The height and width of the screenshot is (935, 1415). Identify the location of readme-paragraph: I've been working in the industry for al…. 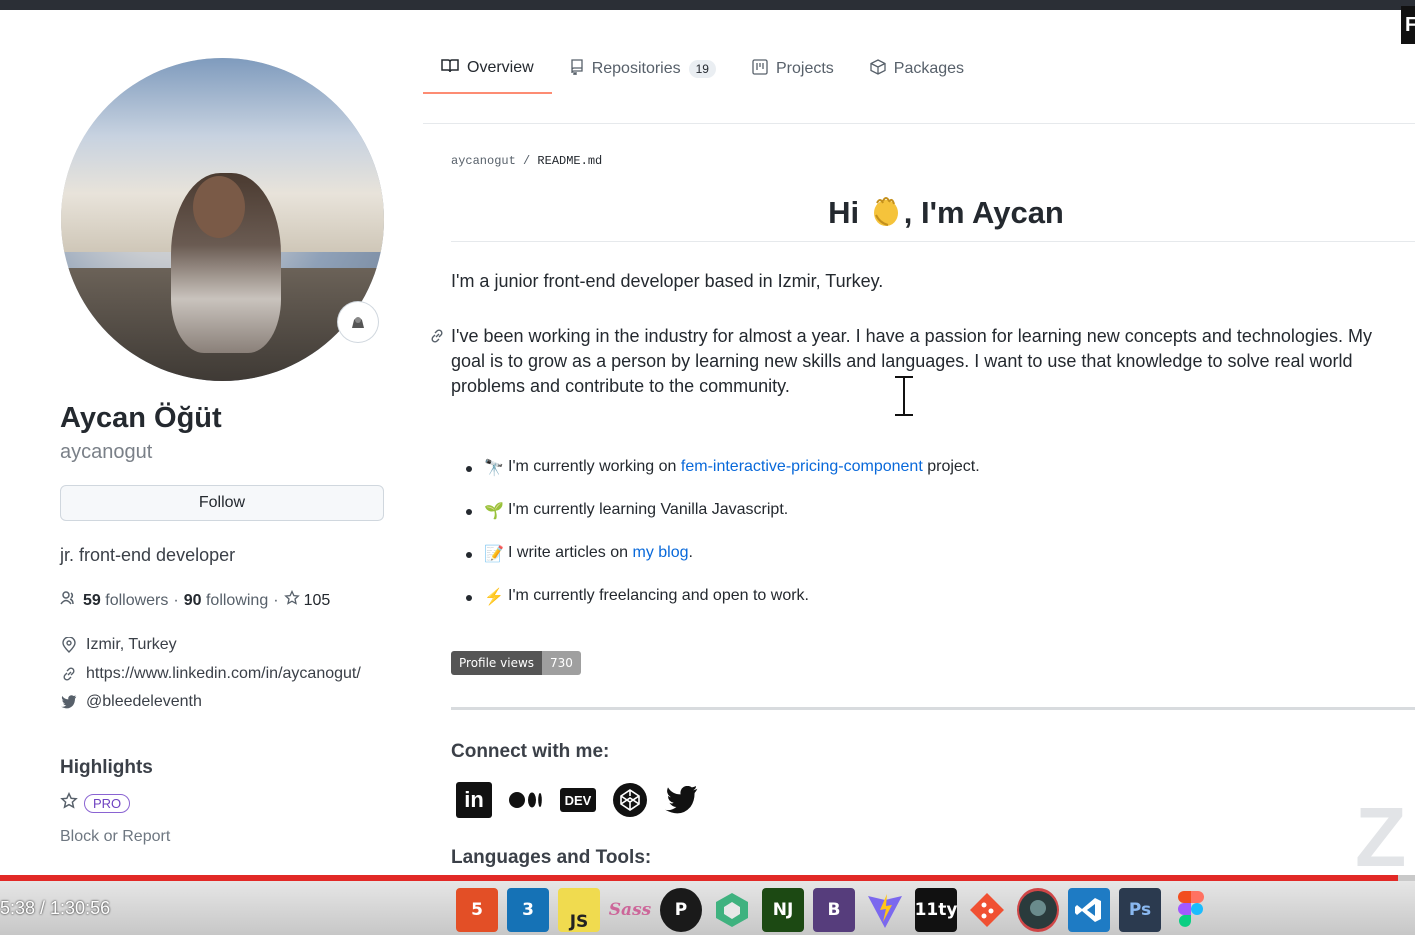
(911, 361).